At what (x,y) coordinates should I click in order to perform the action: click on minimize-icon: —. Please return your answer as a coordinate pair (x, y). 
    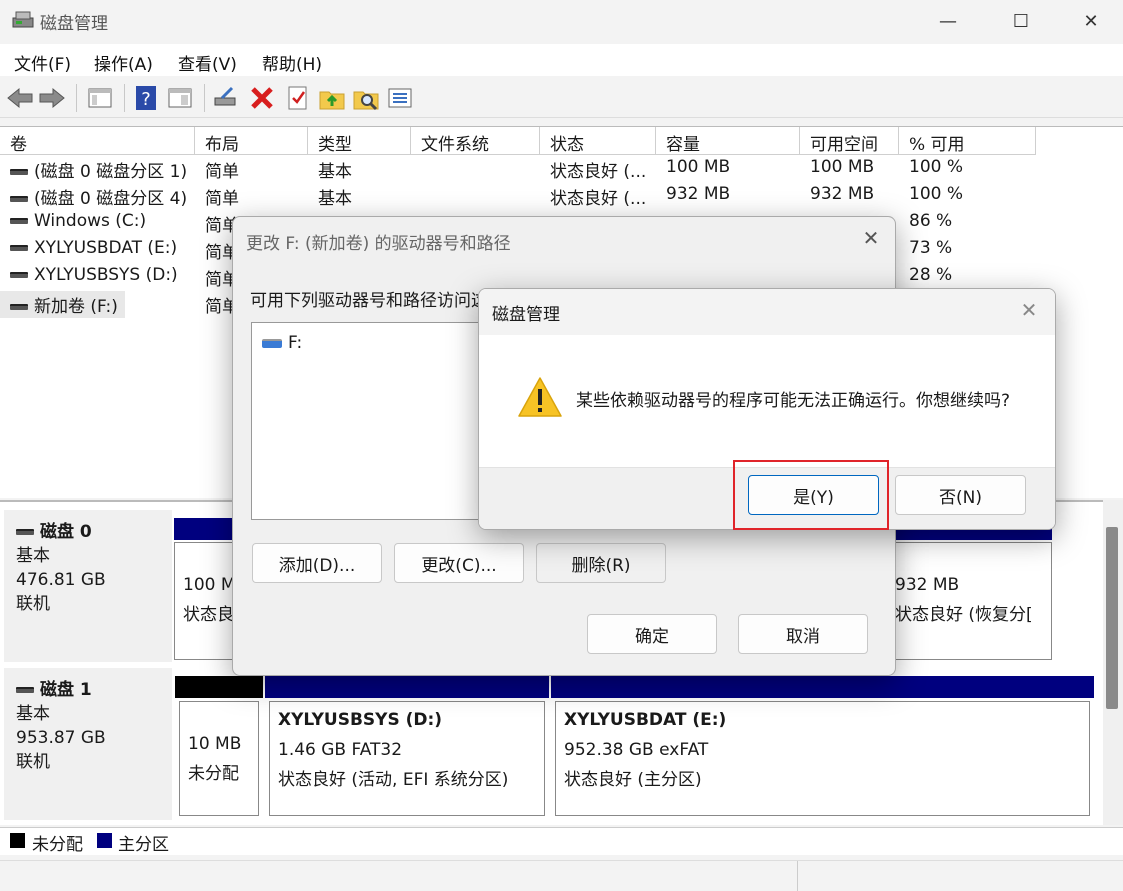
    Looking at the image, I should click on (948, 21).